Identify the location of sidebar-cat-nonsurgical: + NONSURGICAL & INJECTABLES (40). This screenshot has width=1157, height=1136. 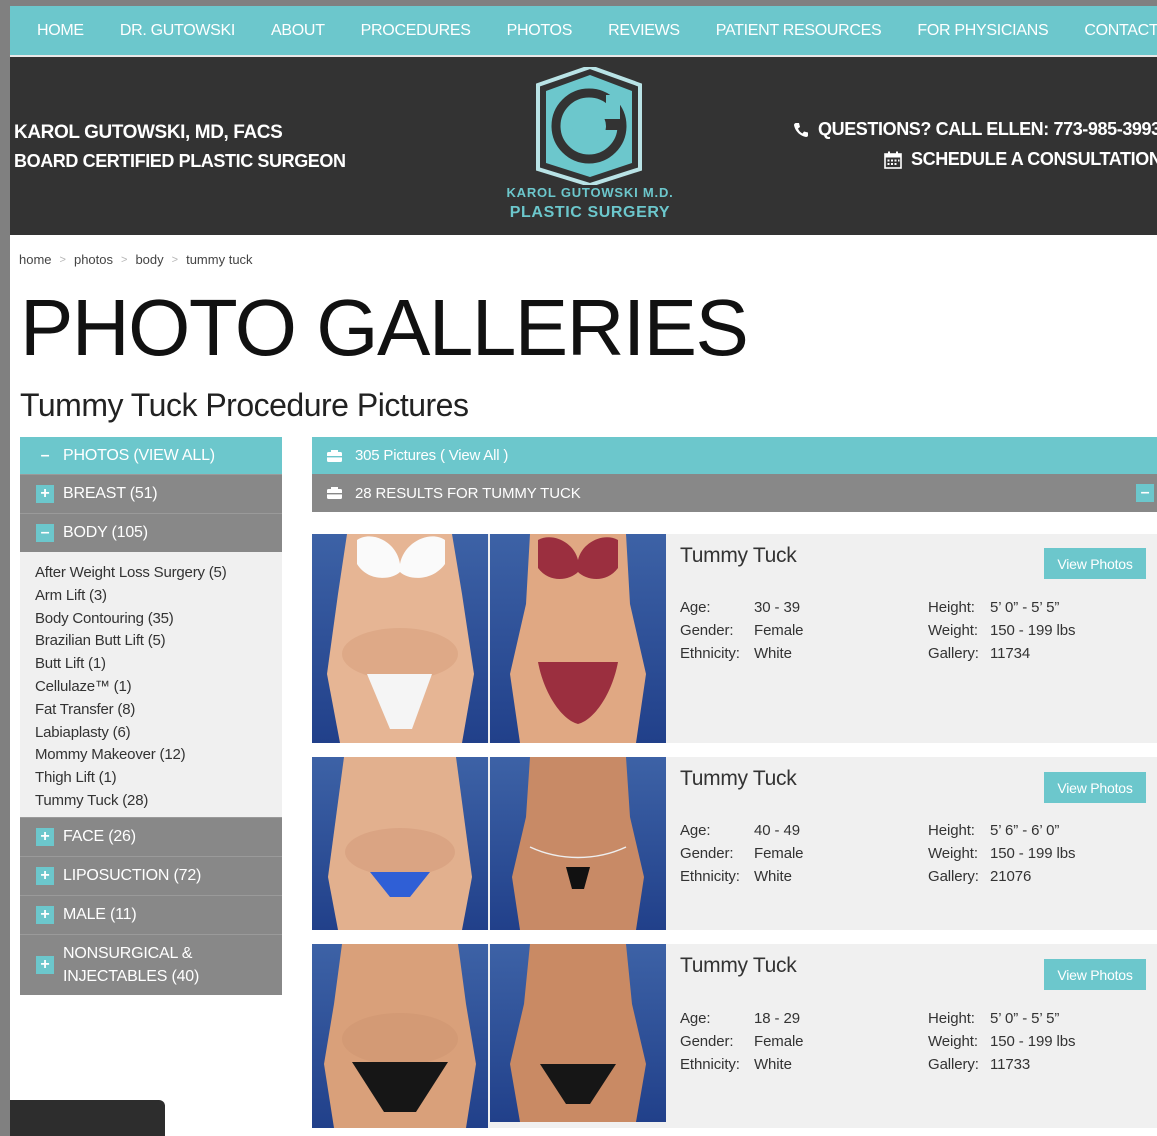
(151, 964).